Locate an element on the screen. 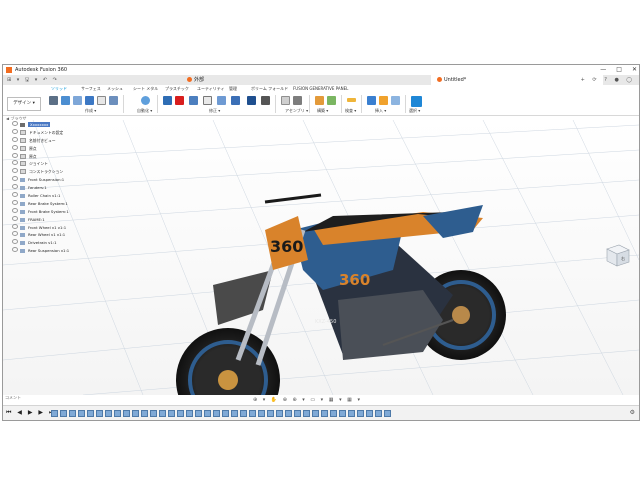  tab-manage: 管理 is located at coordinates (233, 89).